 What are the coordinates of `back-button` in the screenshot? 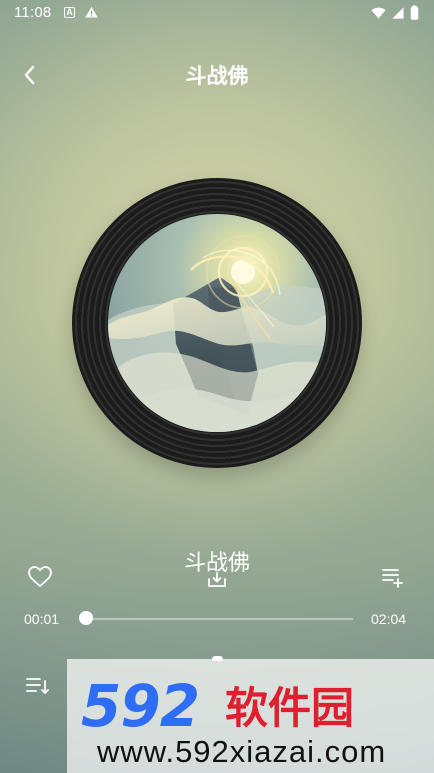 It's located at (30, 75).